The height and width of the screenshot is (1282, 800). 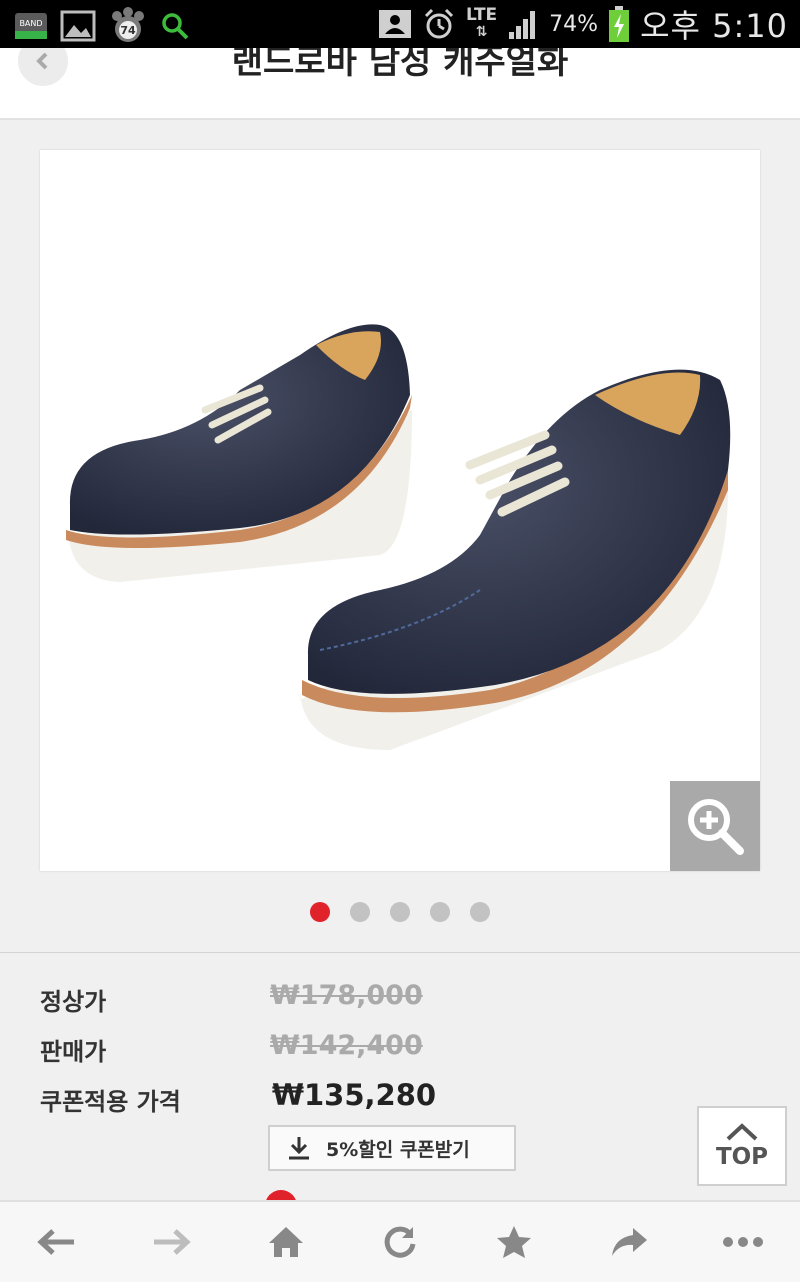 I want to click on browser-toolbar, so click(x=400, y=1241).